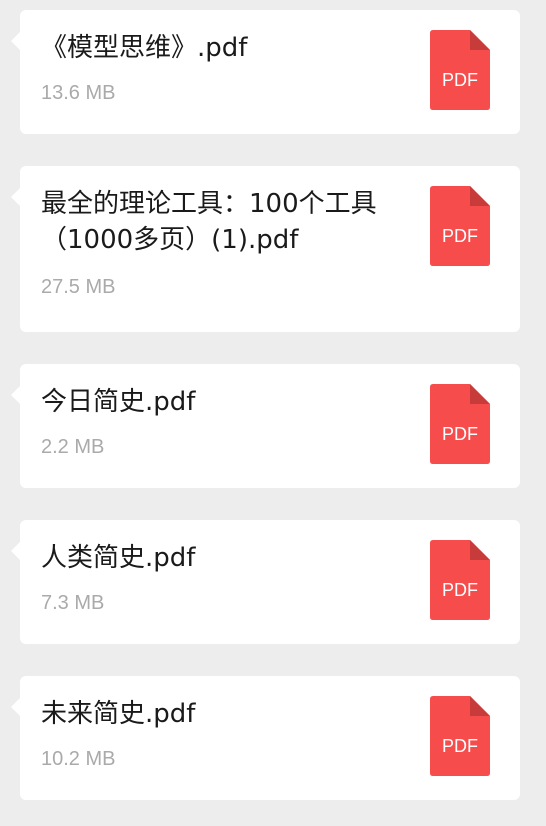  I want to click on file-size: 13.6 MB, so click(78, 93).